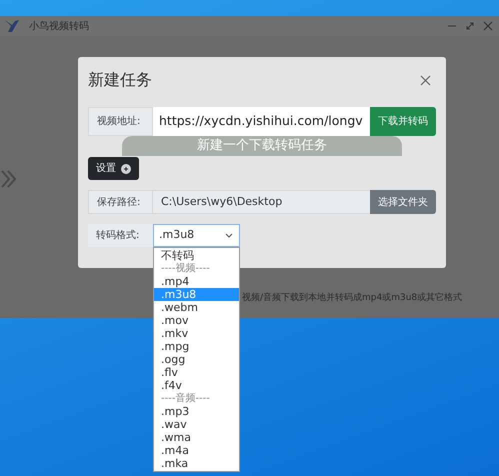  What do you see at coordinates (196, 372) in the screenshot?
I see `dropdown-option: .flv` at bounding box center [196, 372].